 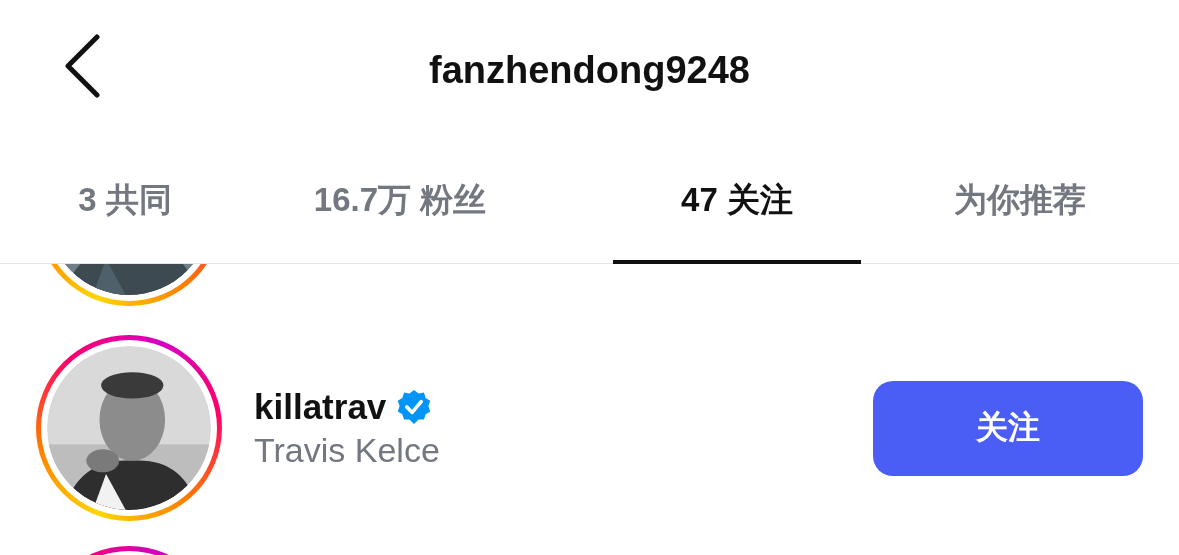 I want to click on window-title: fanzhendong9248, so click(x=589, y=70).